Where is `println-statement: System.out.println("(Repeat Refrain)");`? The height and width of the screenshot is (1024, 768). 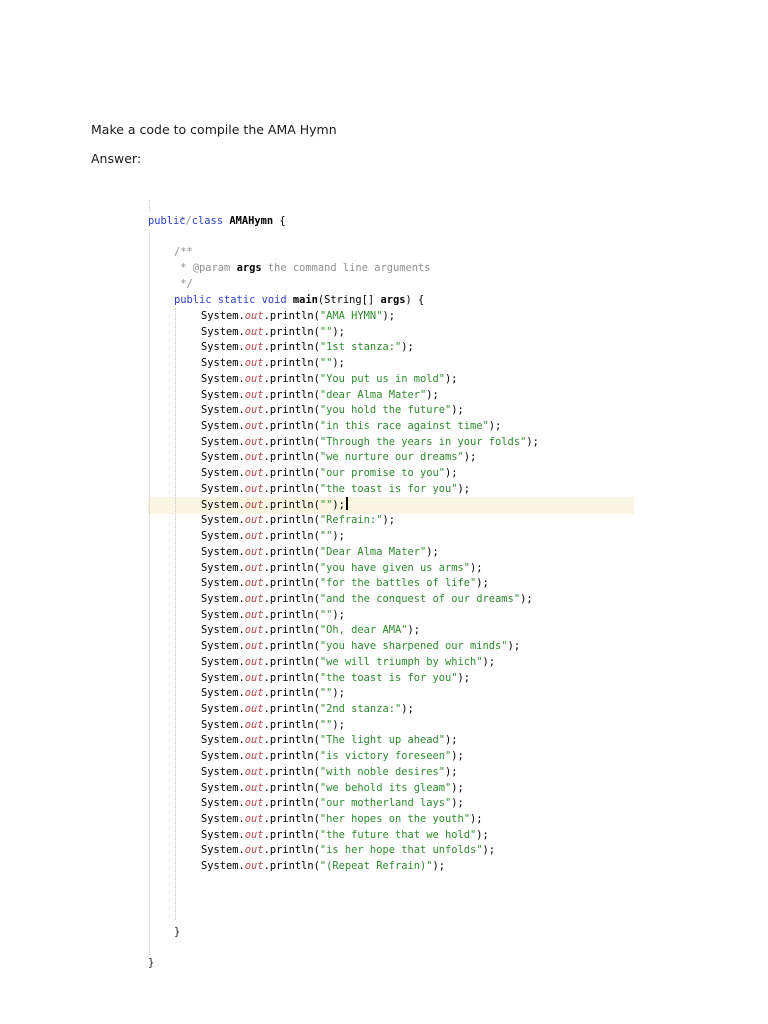
println-statement: System.out.println("(Repeat Refrain)"); is located at coordinates (323, 866).